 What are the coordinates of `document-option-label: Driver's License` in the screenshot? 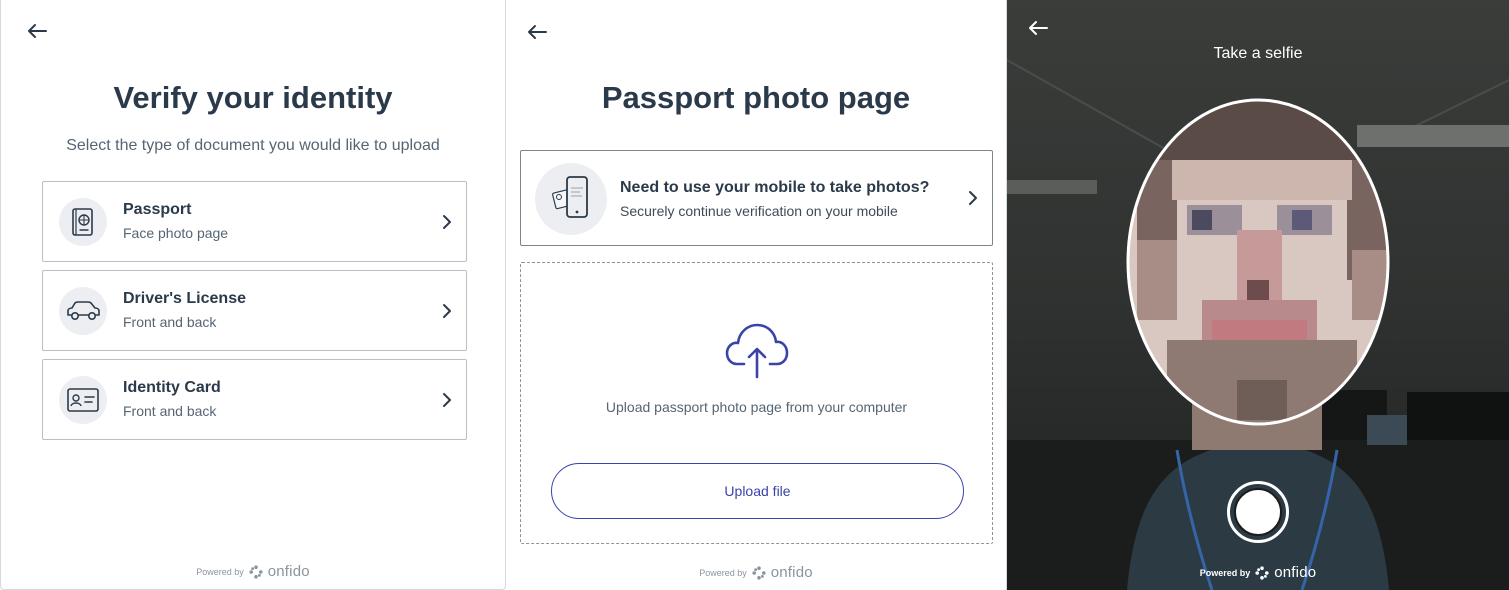 It's located at (184, 298).